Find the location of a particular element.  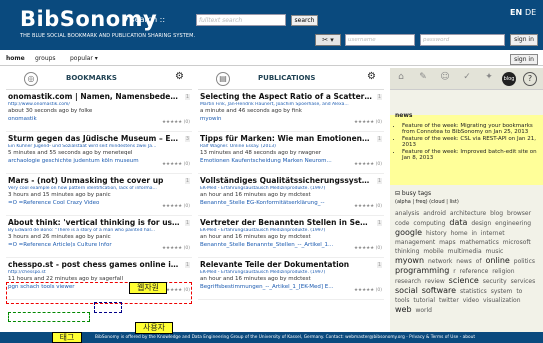

tag-cloud-item: mathematics is located at coordinates (479, 242).